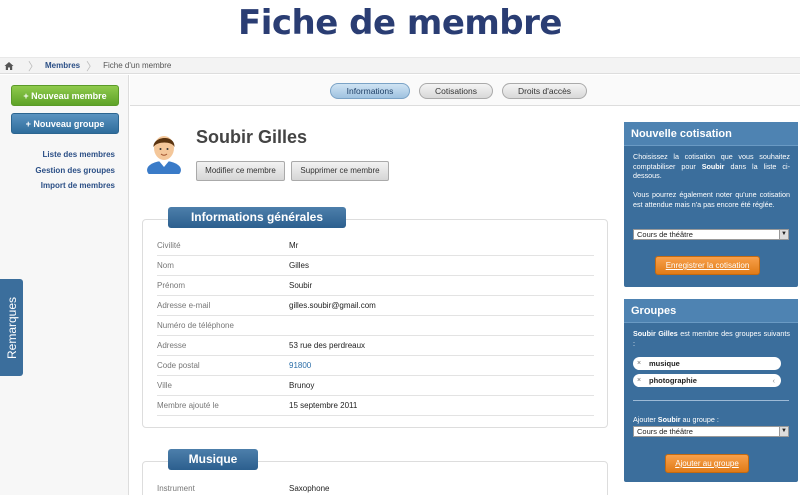 This screenshot has width=800, height=495. Describe the element at coordinates (213, 459) in the screenshot. I see `music-heading: Musique` at that location.